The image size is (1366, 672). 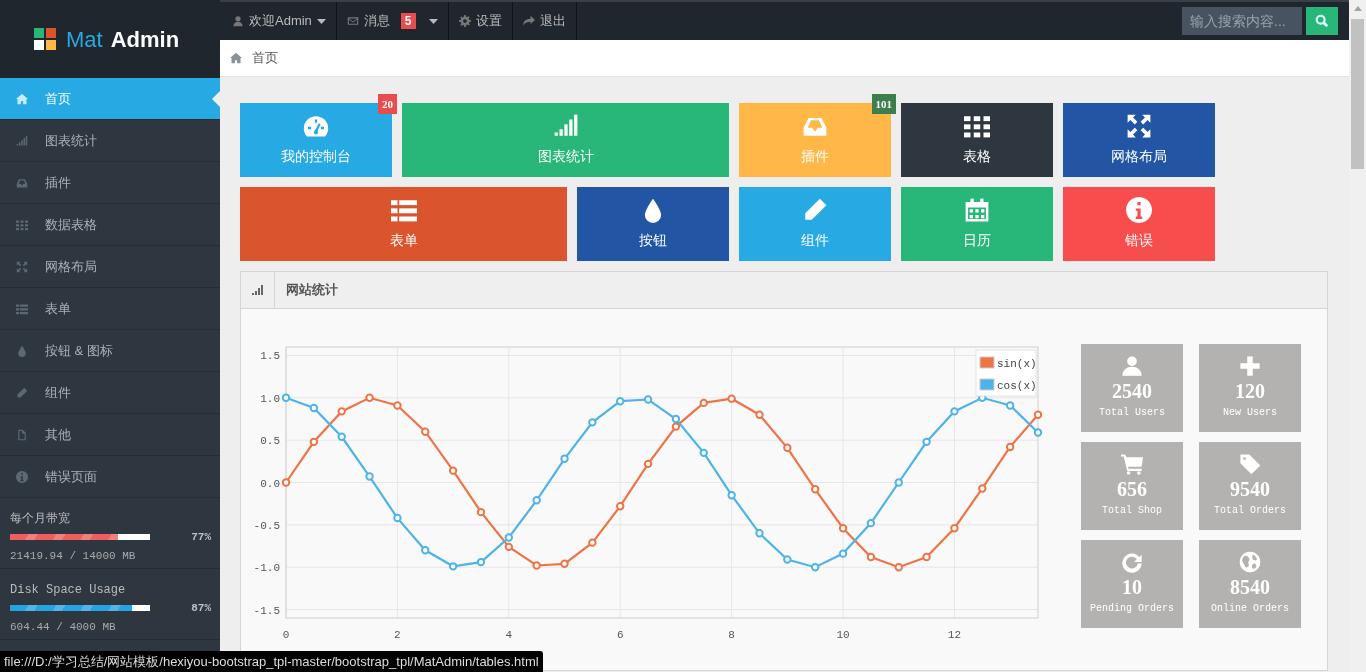 I want to click on sidebar-item: 表单, so click(x=110, y=309).